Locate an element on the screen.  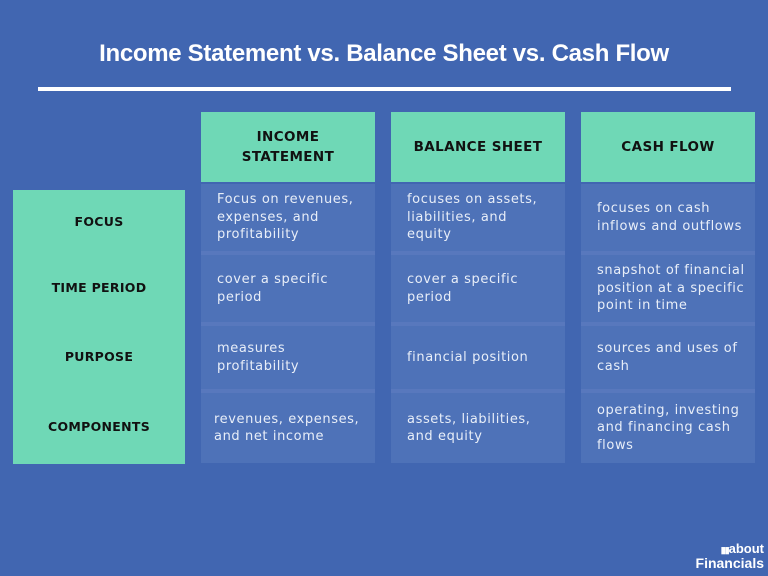
row-label-components: COMPONENTS is located at coordinates (99, 426).